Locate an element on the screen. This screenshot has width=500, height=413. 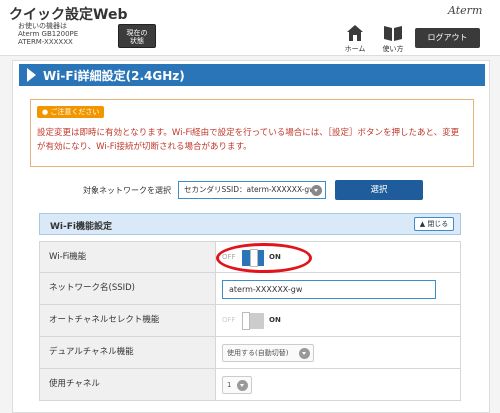
network-select-value: セカンダリSSID：aterm-XXXXXX-gw is located at coordinates (250, 189).